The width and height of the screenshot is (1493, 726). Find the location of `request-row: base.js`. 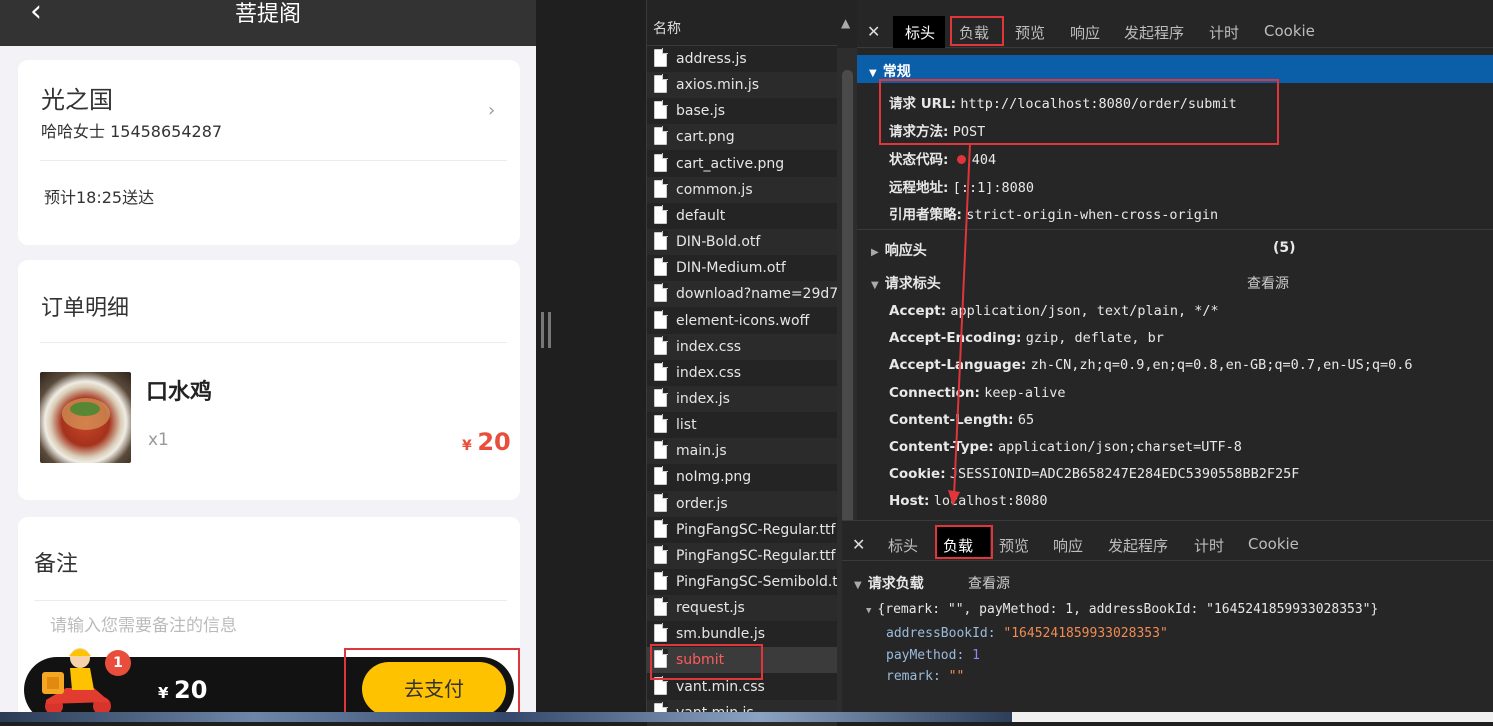

request-row: base.js is located at coordinates (742, 111).